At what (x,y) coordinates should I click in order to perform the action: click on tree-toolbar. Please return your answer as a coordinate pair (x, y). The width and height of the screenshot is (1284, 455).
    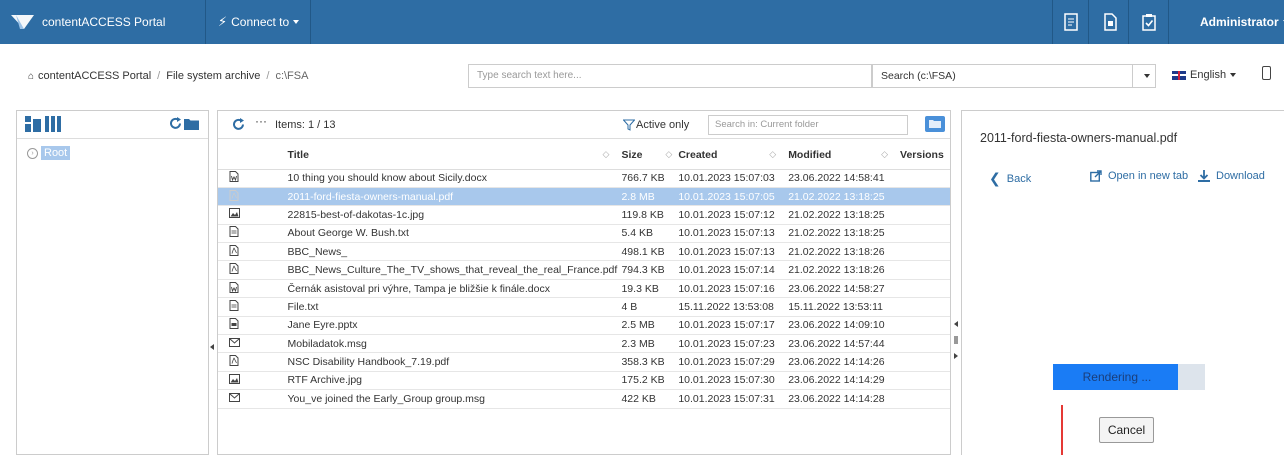
    Looking at the image, I should click on (112, 125).